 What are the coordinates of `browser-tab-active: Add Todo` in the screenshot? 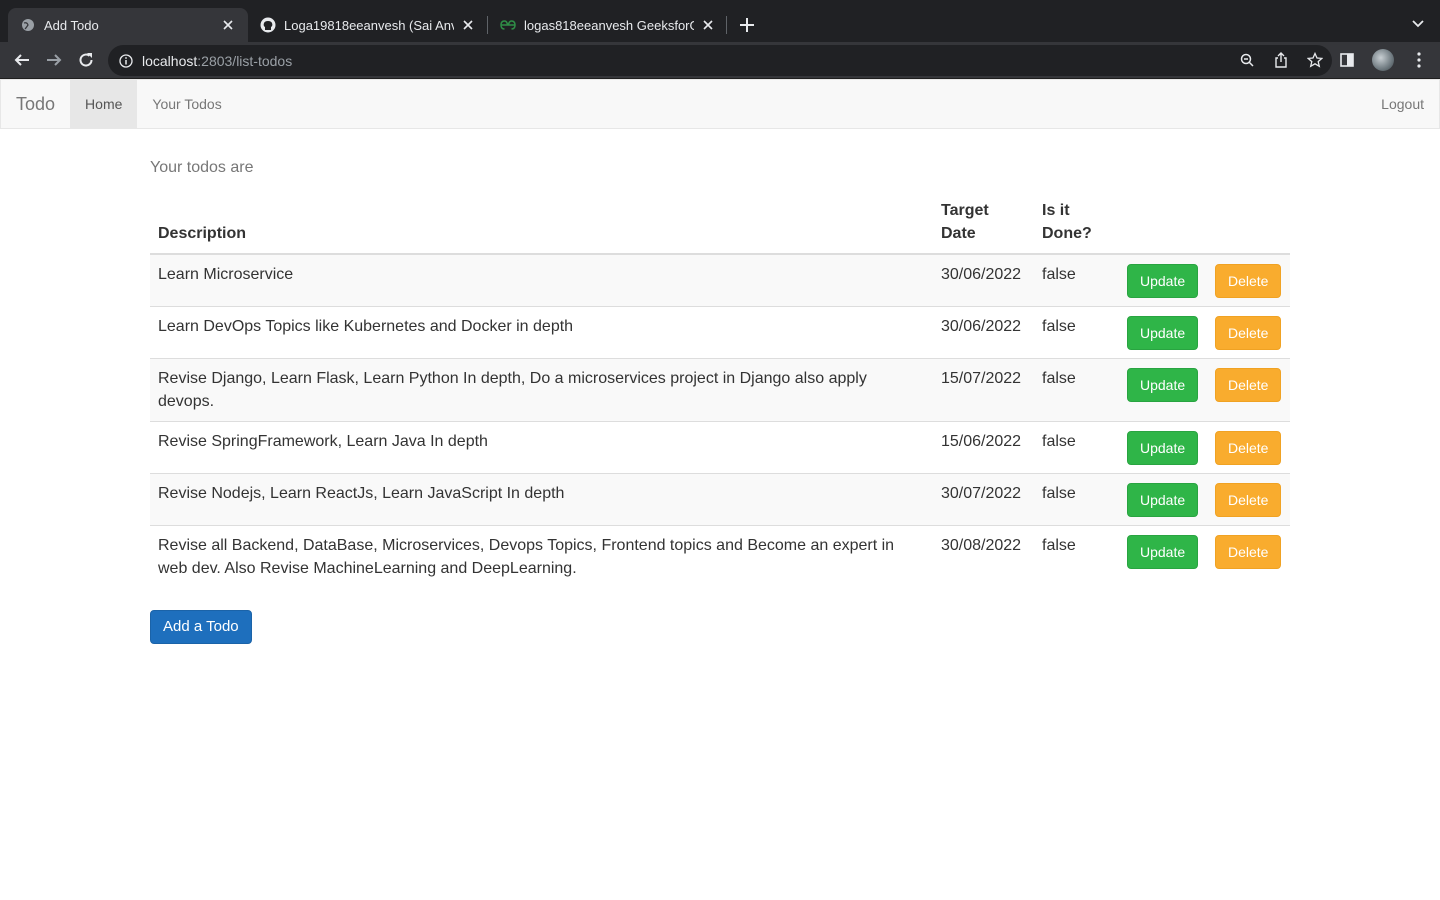 It's located at (128, 25).